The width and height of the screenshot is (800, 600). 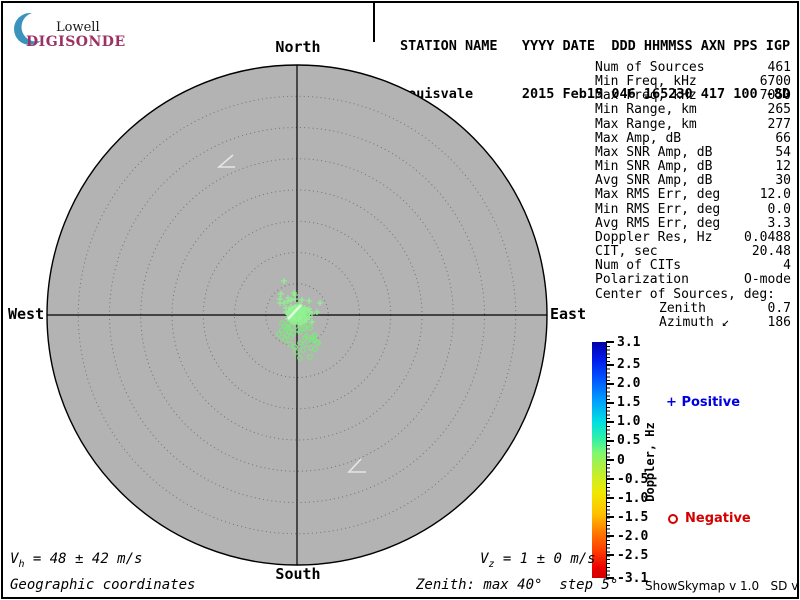 I want to click on colorbar-tick-label: -2.5, so click(x=633, y=555).